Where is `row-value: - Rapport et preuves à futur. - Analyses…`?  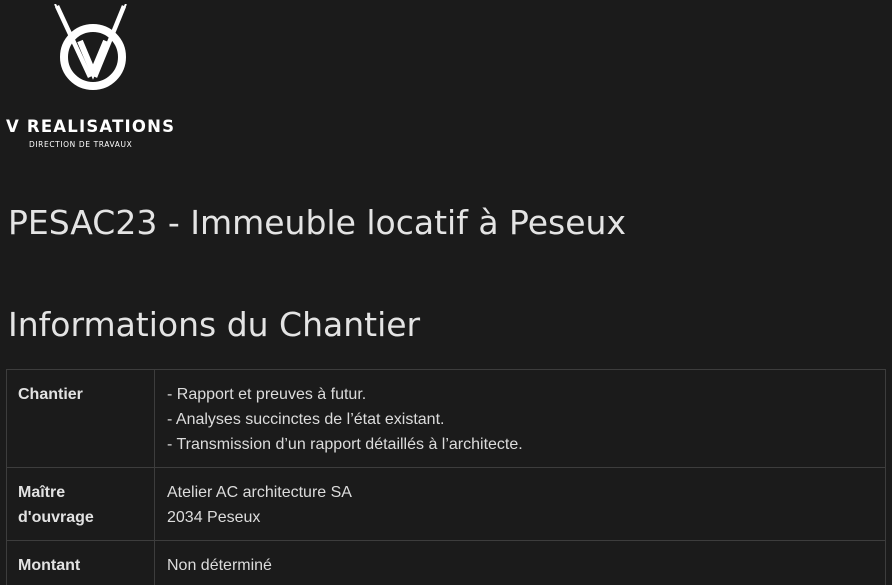 row-value: - Rapport et preuves à futur. - Analyses… is located at coordinates (520, 418).